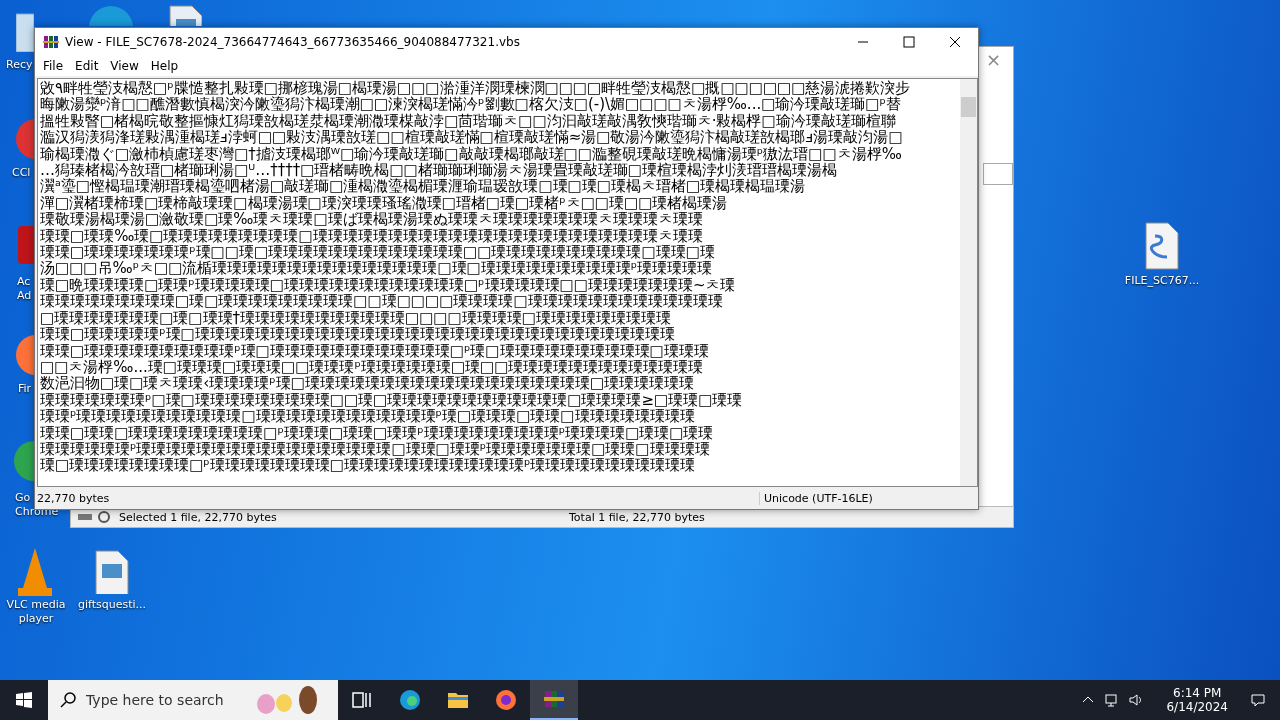 This screenshot has height=720, width=1280. What do you see at coordinates (21, 173) in the screenshot?
I see `icon-label: CCl` at bounding box center [21, 173].